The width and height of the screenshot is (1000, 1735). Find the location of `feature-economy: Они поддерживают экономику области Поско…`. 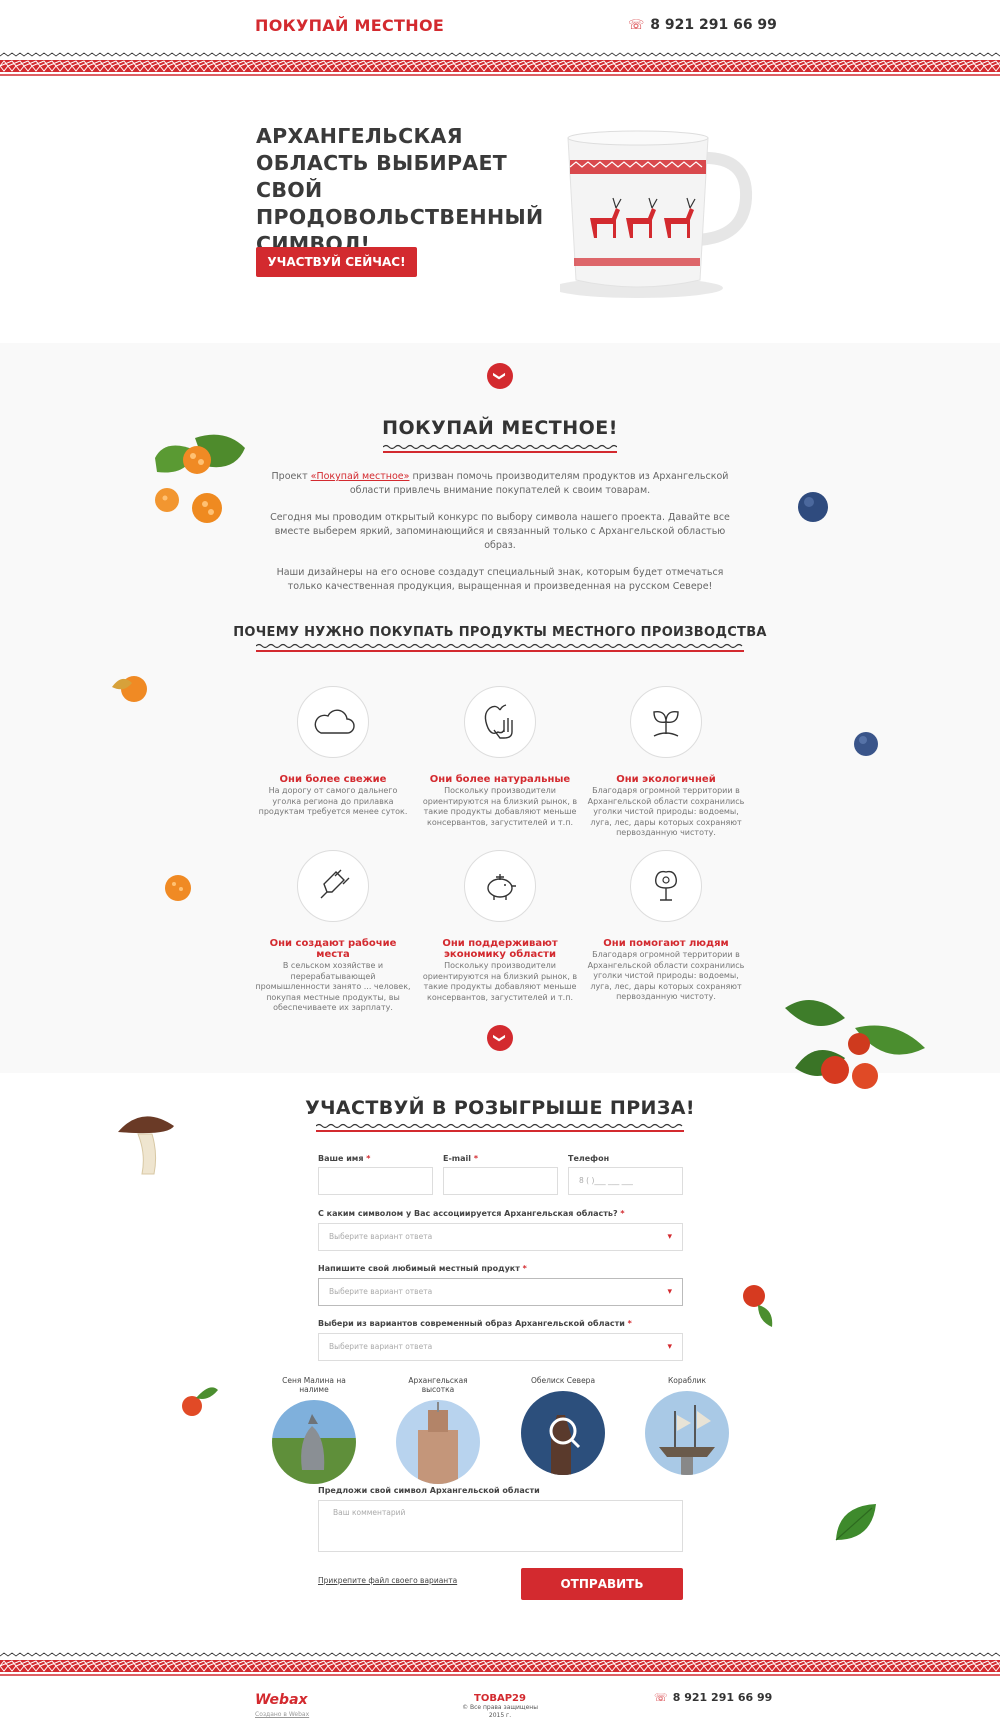

feature-economy: Они поддерживают экономику области Поско… is located at coordinates (500, 926).